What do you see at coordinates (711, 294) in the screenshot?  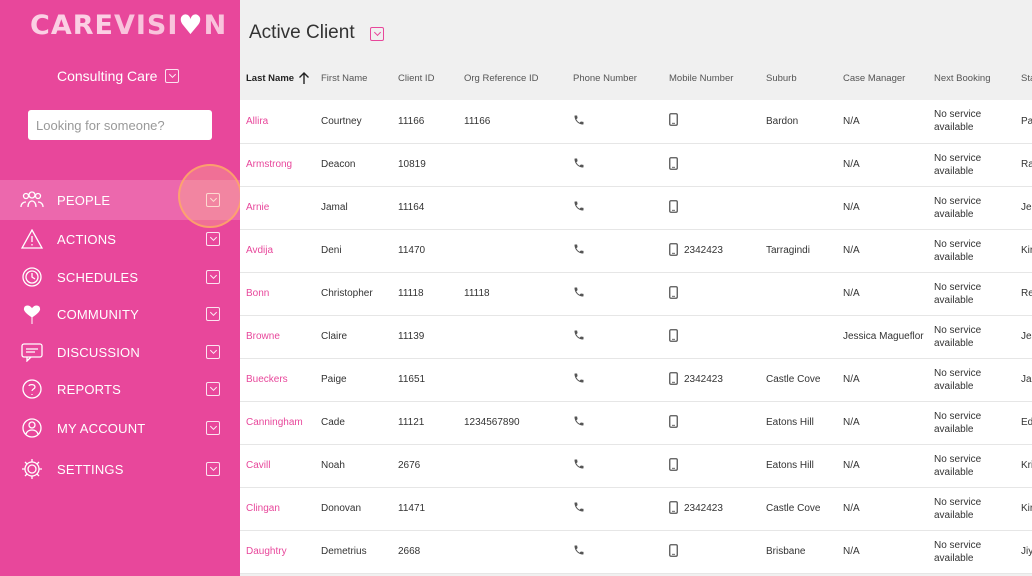 I see `mobile-number-cell` at bounding box center [711, 294].